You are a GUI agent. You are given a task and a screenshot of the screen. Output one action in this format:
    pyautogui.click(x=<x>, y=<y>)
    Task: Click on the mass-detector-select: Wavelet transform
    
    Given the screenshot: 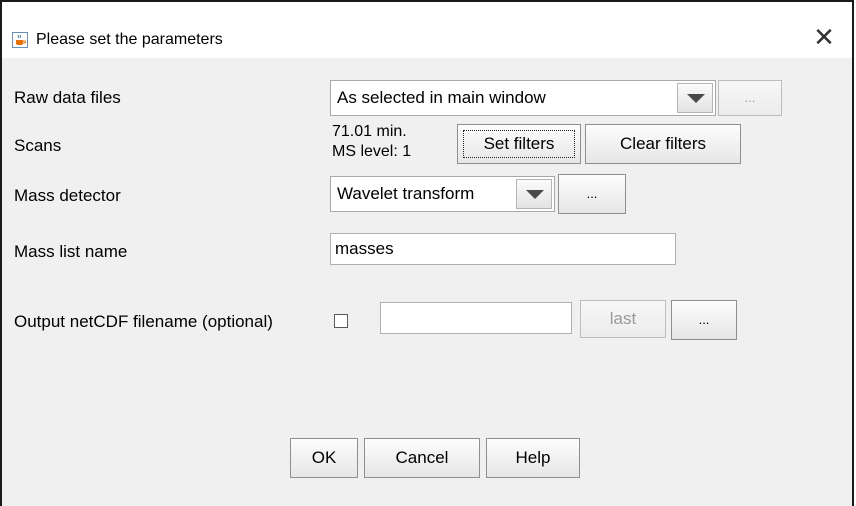 What is the action you would take?
    pyautogui.click(x=442, y=194)
    